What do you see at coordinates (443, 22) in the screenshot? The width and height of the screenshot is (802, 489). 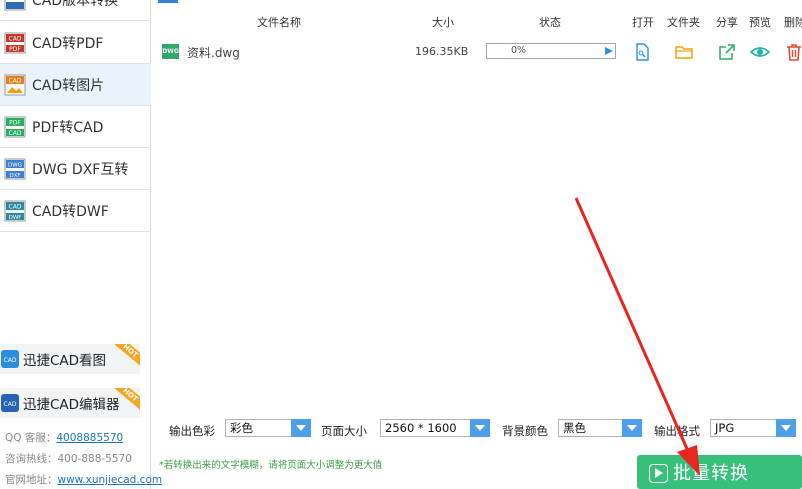 I see `col-size: 大小` at bounding box center [443, 22].